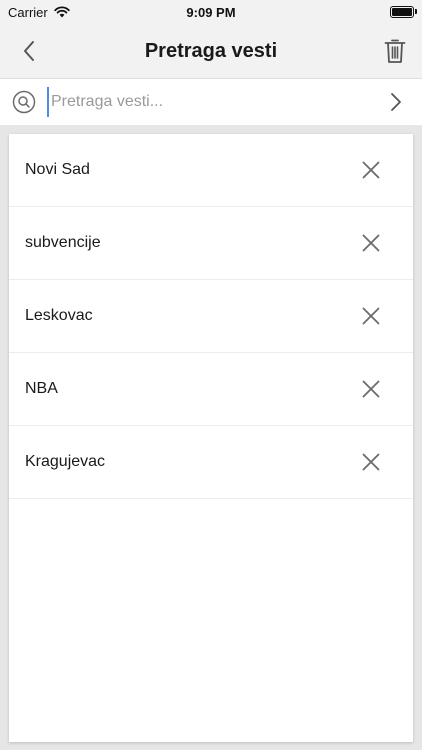 The width and height of the screenshot is (422, 750). Describe the element at coordinates (59, 315) in the screenshot. I see `history-item-label: Leskovac` at that location.